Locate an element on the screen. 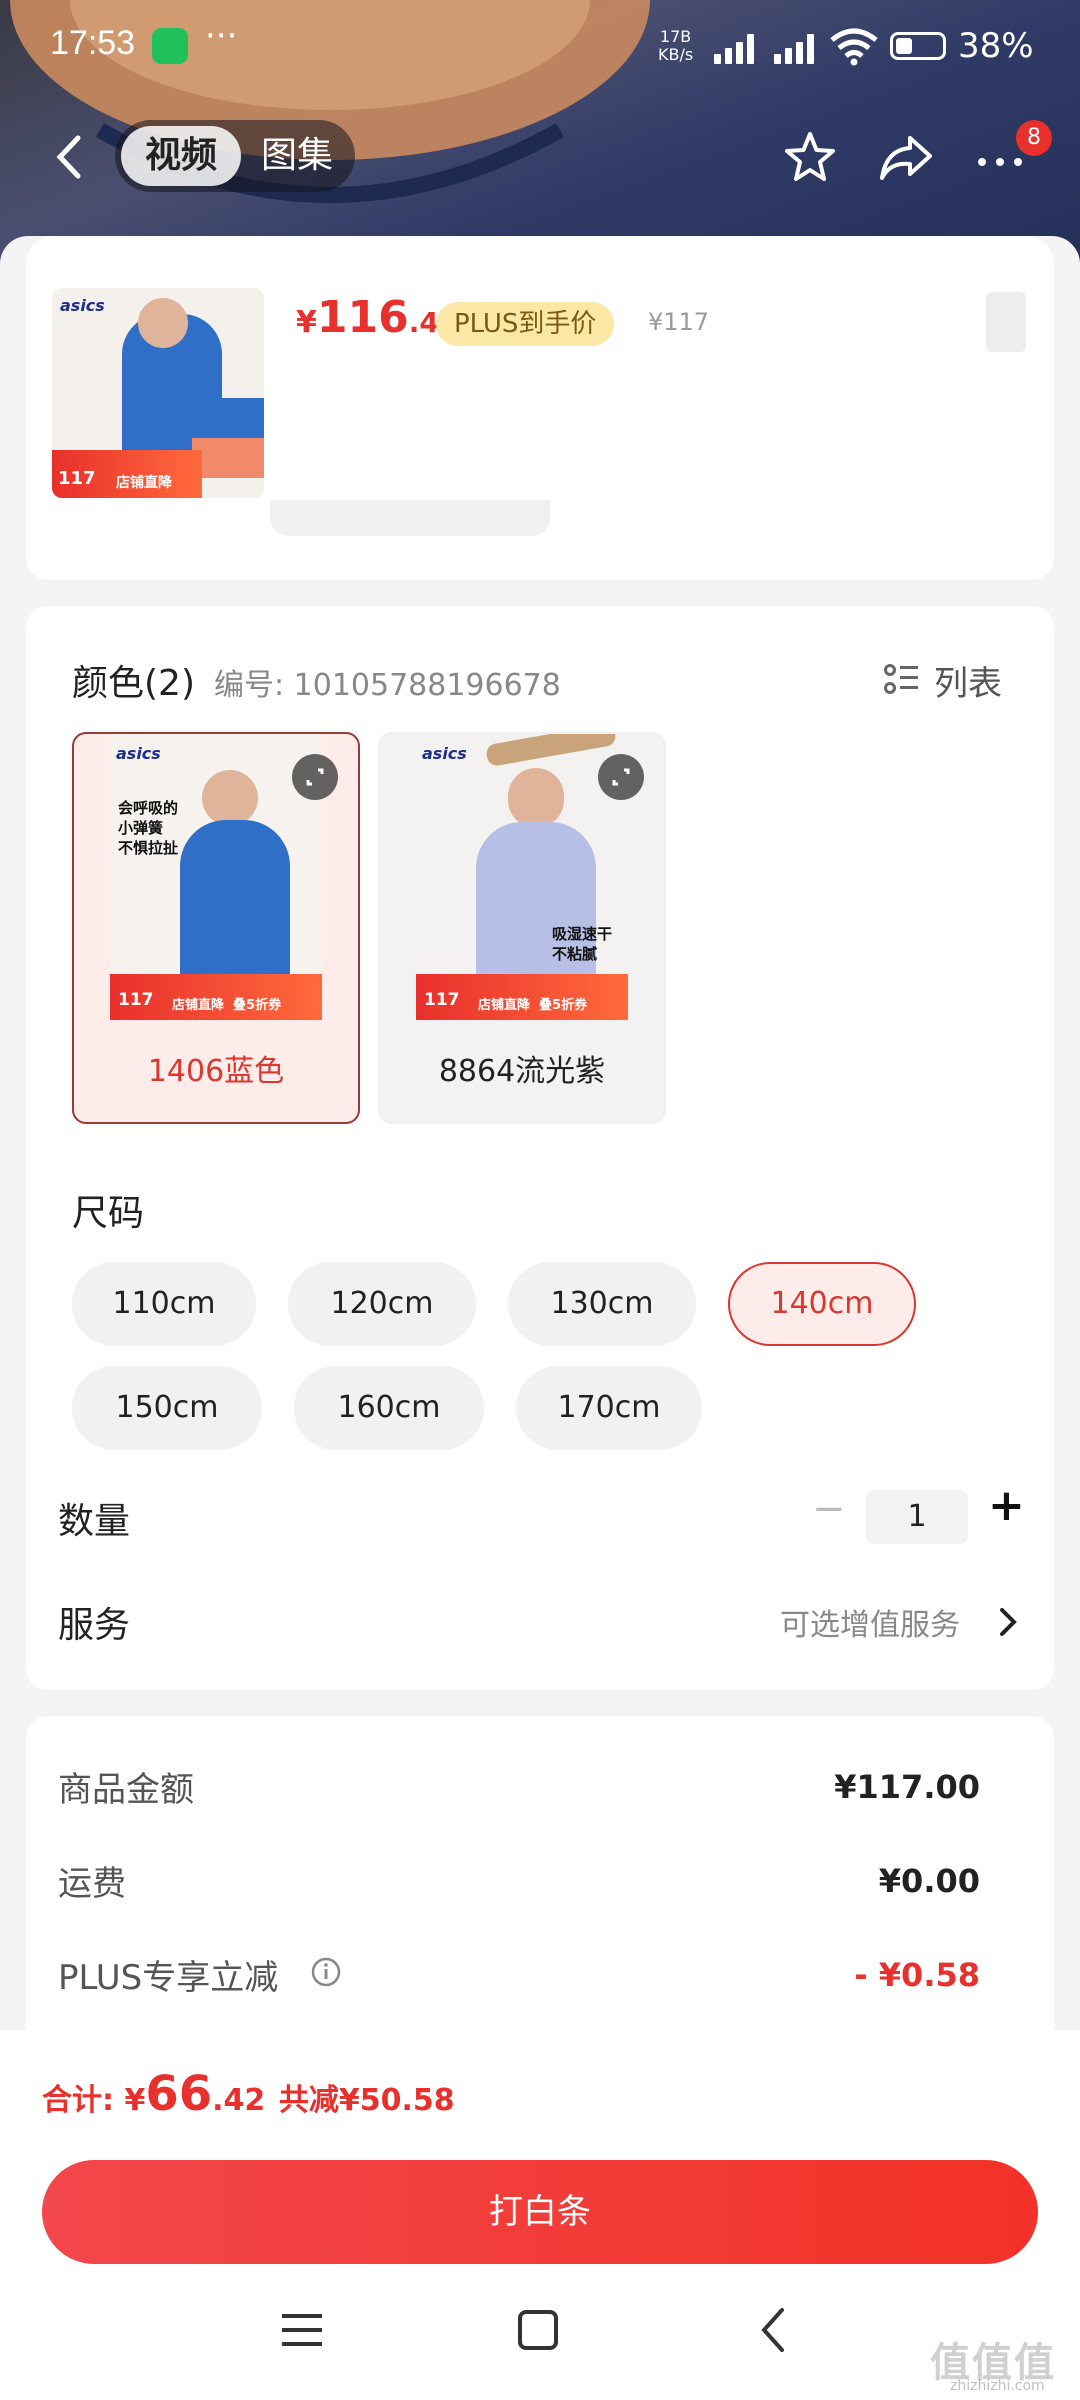 Image resolution: width=1080 pixels, height=2400 pixels. color-option-image: asics 会呼吸的 小弹簧 不惧拉扯 117 店铺直降 叠5折券 is located at coordinates (216, 877).